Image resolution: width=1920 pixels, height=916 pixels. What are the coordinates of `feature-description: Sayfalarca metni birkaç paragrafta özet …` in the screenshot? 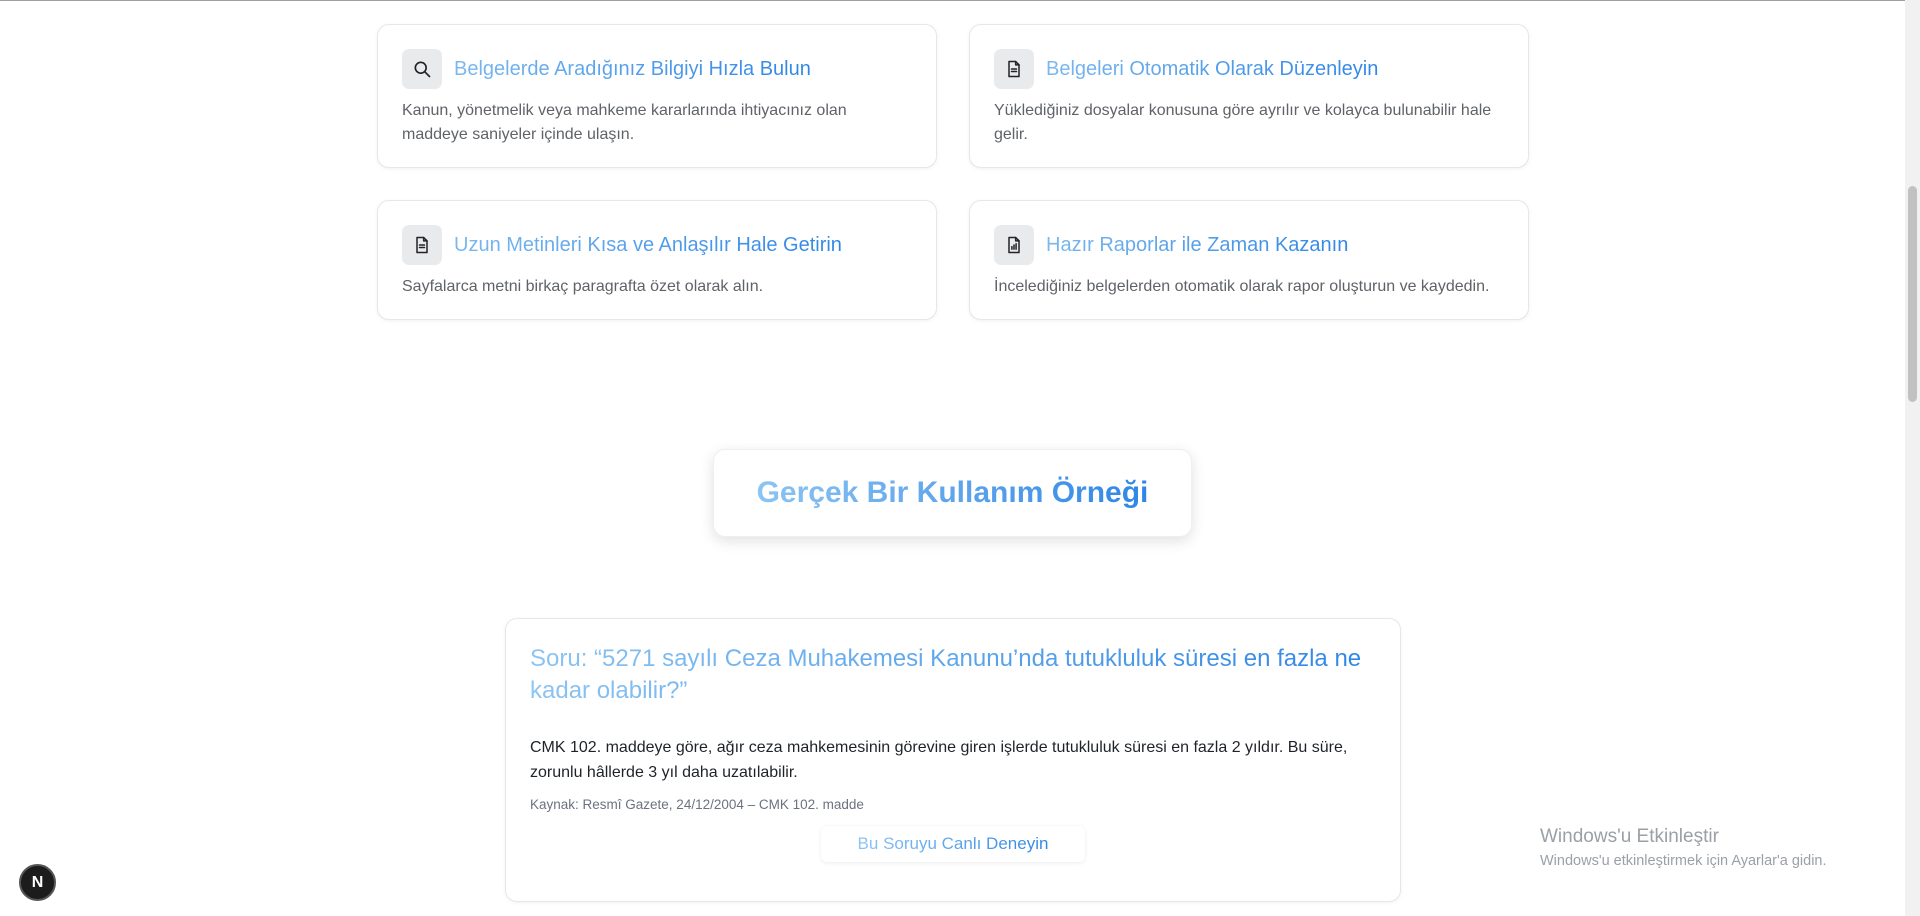 It's located at (583, 286).